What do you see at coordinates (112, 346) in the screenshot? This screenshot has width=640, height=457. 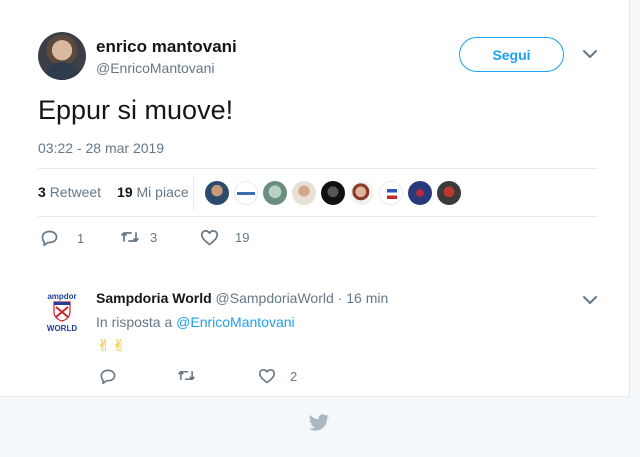 I see `reply-text: ✌✌` at bounding box center [112, 346].